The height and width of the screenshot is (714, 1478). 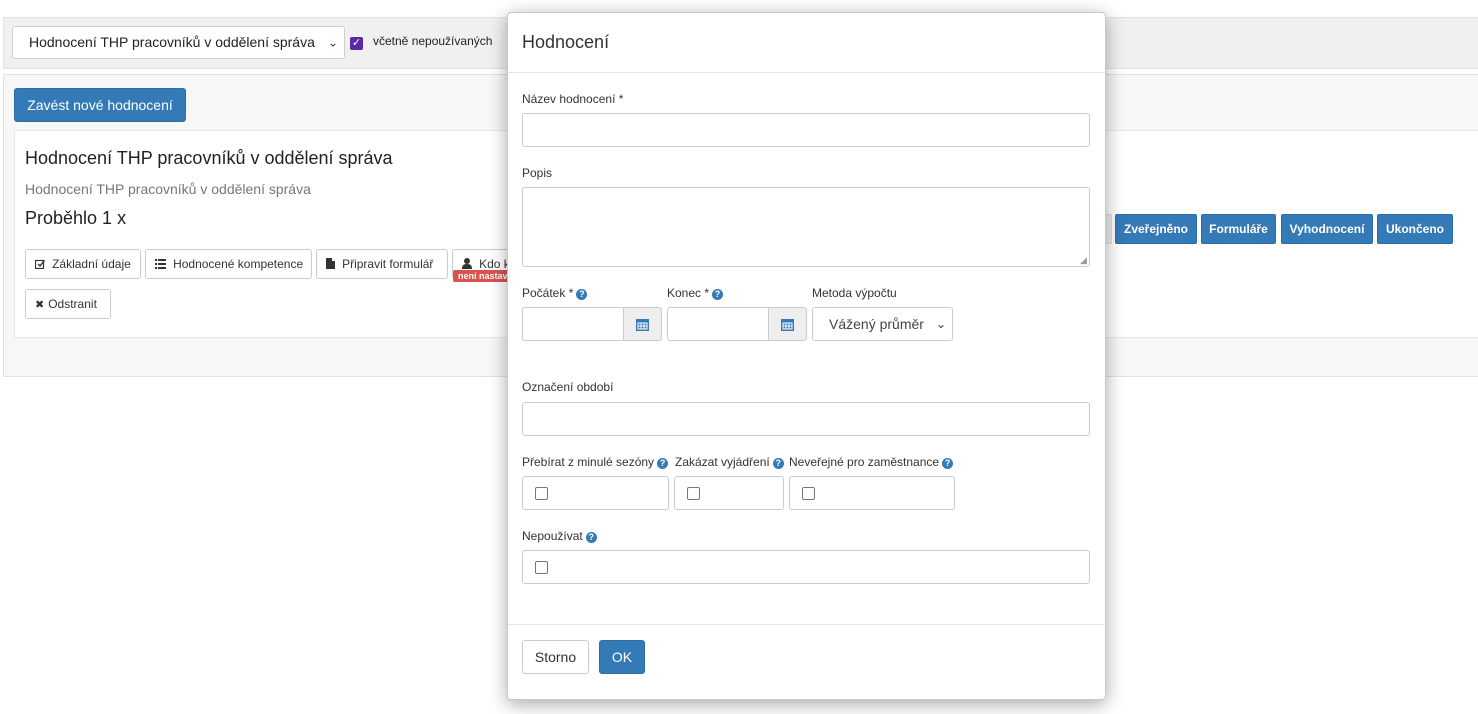 What do you see at coordinates (568, 387) in the screenshot?
I see `period-label: Označení období` at bounding box center [568, 387].